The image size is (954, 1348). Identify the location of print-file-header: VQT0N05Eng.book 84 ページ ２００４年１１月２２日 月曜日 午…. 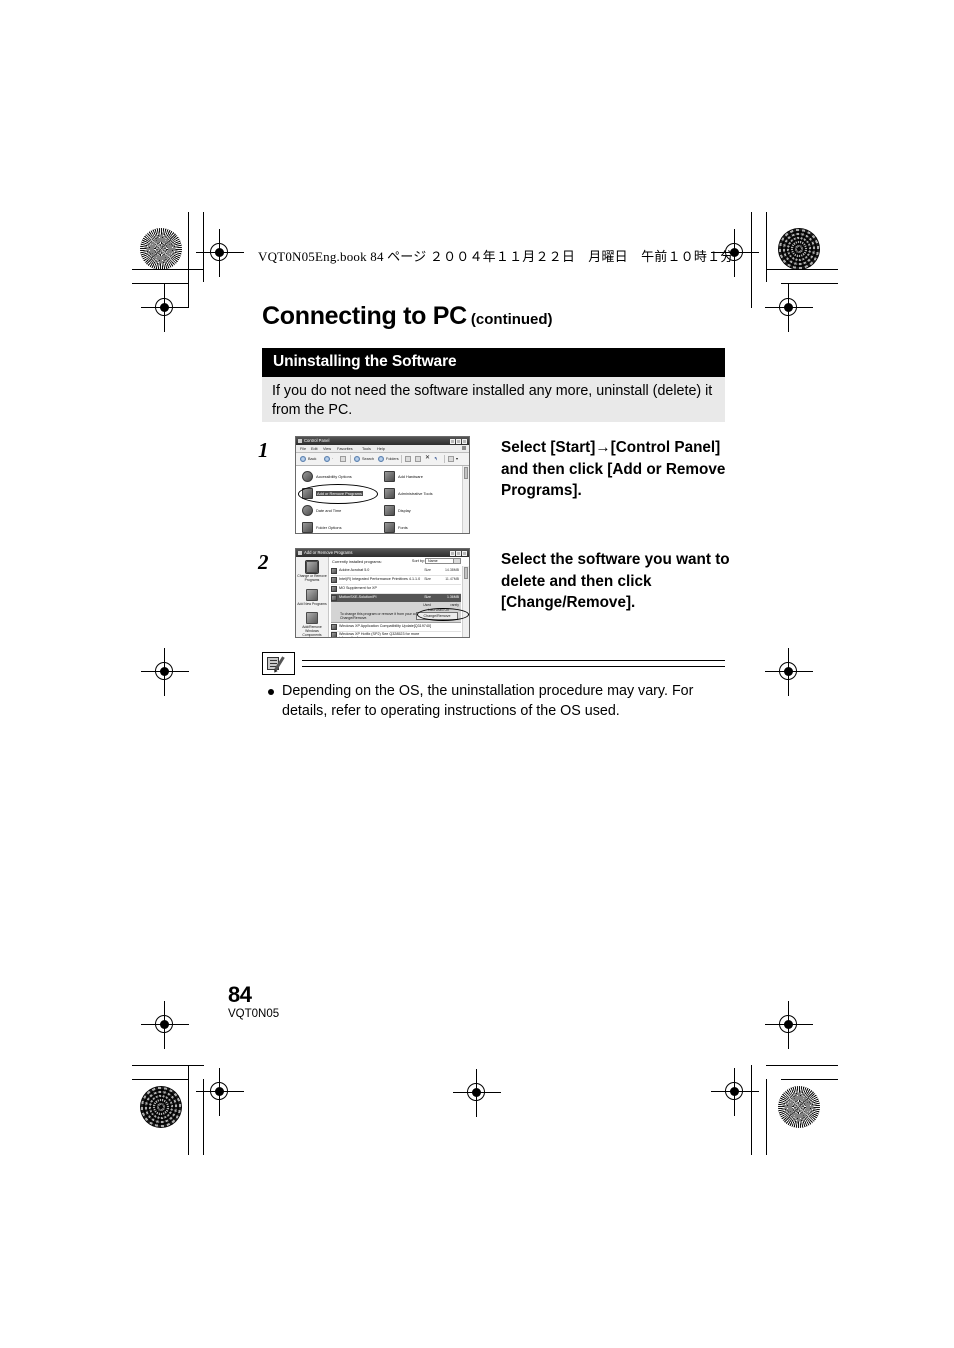
(496, 256).